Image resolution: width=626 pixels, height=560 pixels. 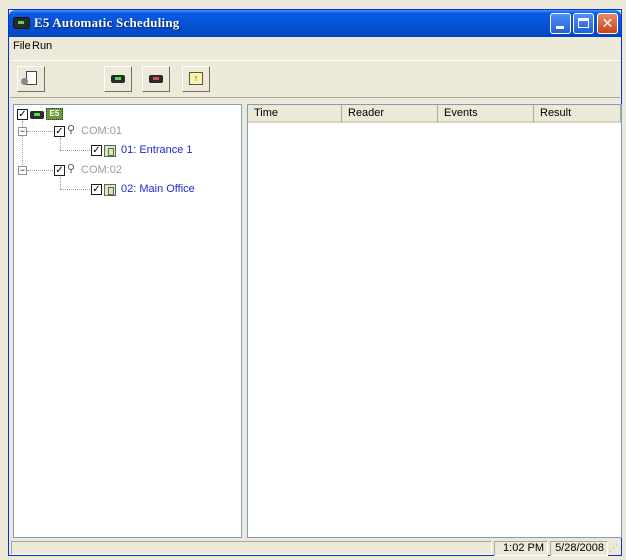 I want to click on maximize-icon, so click(x=583, y=23).